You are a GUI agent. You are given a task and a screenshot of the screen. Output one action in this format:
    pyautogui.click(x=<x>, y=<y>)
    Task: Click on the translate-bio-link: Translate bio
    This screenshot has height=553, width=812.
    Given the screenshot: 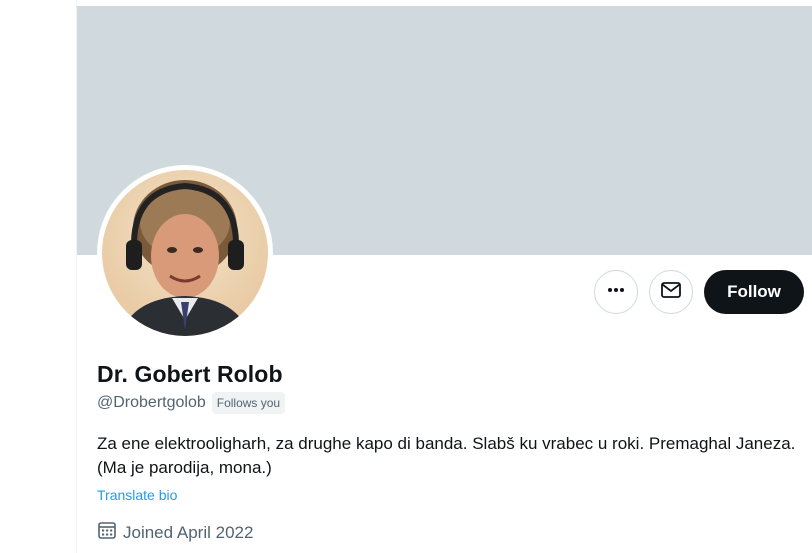 What is the action you would take?
    pyautogui.click(x=137, y=495)
    